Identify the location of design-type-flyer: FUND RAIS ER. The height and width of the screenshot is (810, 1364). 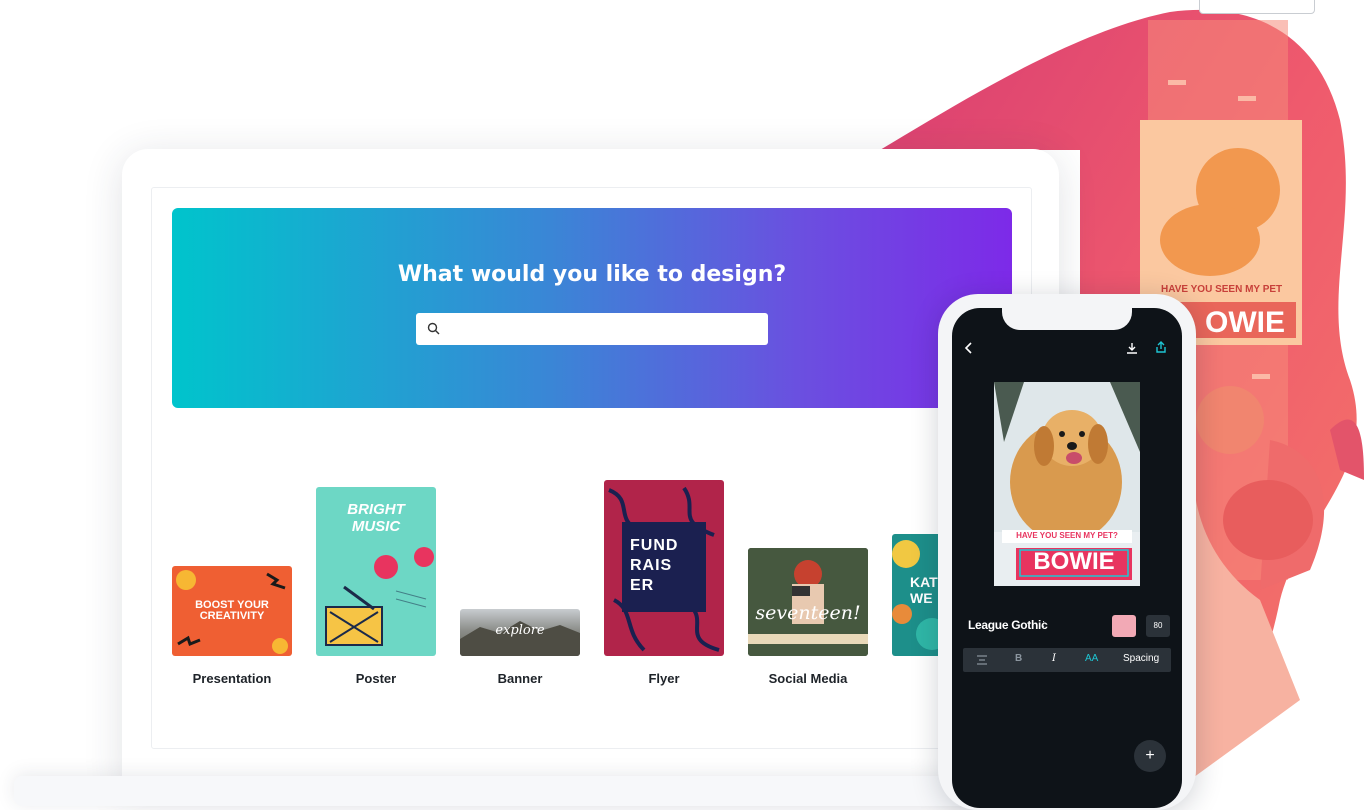
(664, 568).